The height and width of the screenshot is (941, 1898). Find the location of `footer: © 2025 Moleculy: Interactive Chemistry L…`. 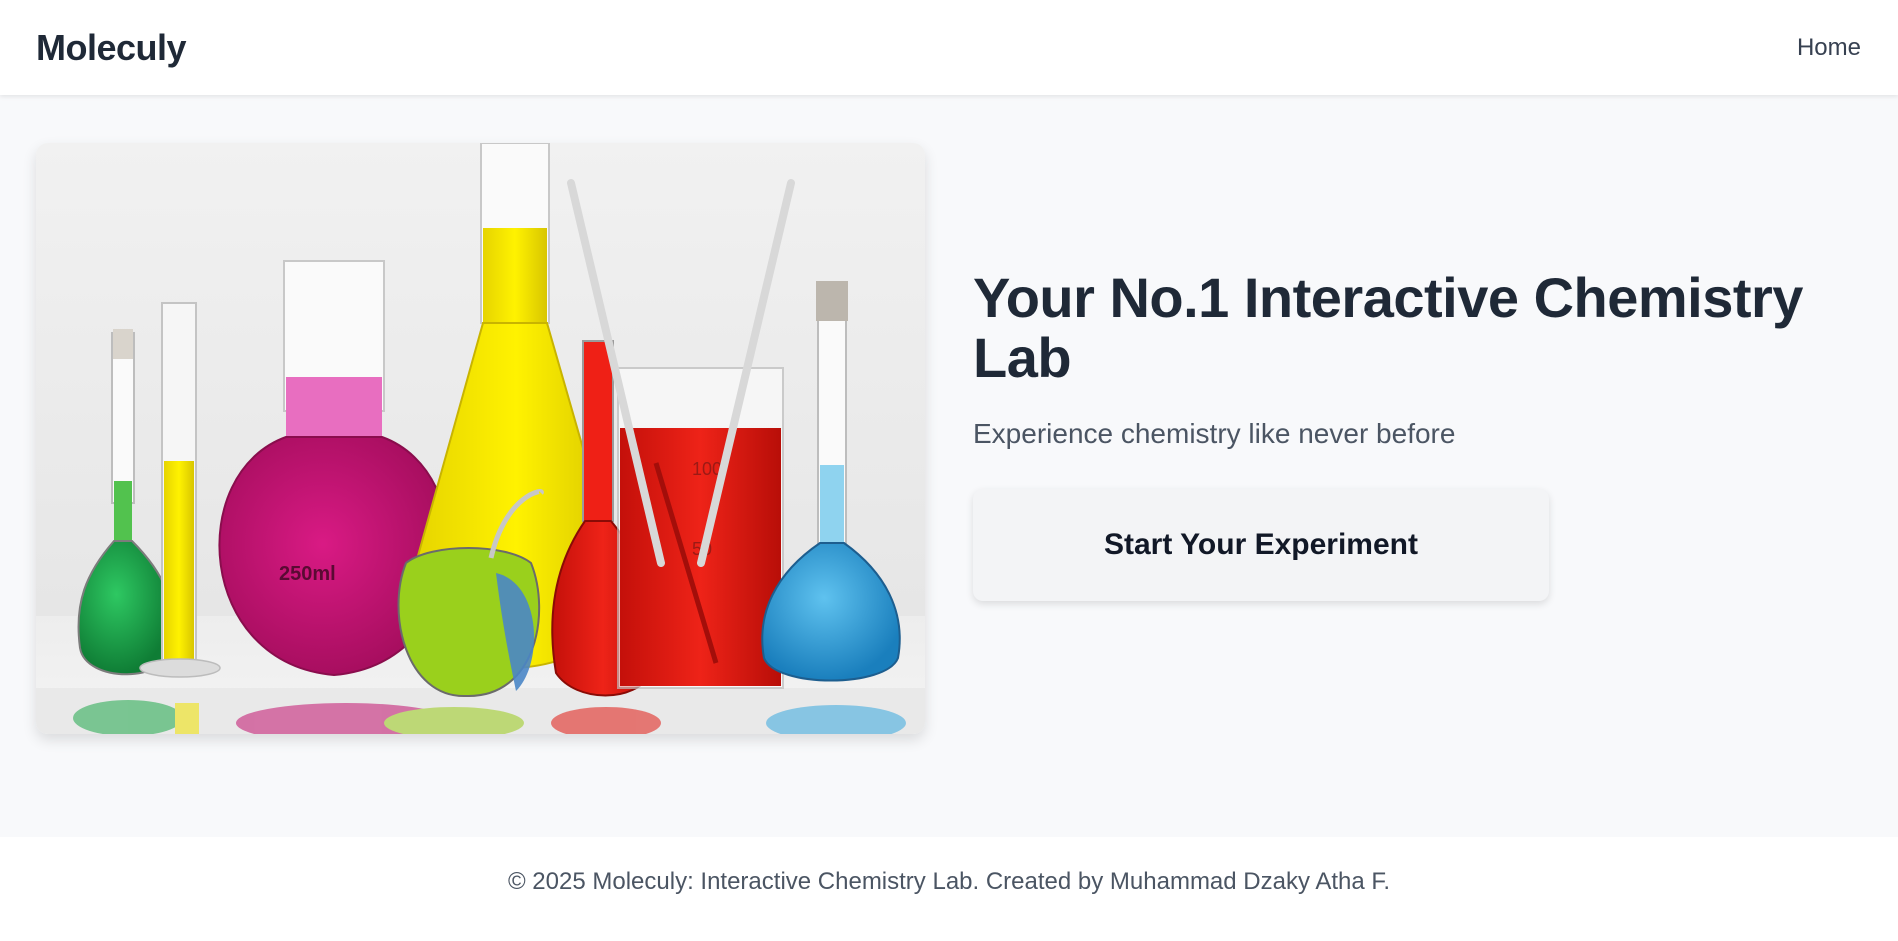

footer: © 2025 Moleculy: Interactive Chemistry L… is located at coordinates (949, 889).